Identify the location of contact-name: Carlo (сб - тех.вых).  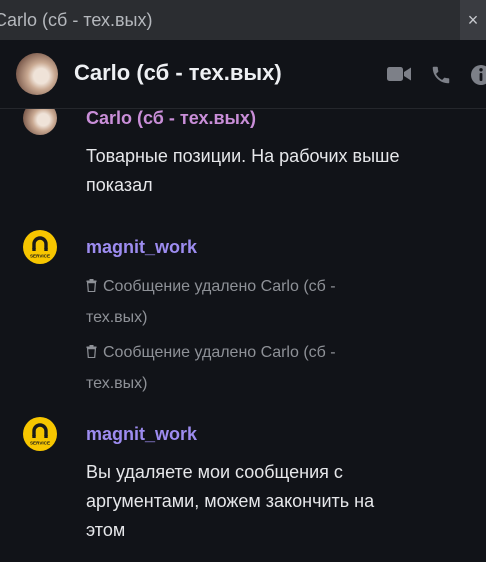
(178, 73).